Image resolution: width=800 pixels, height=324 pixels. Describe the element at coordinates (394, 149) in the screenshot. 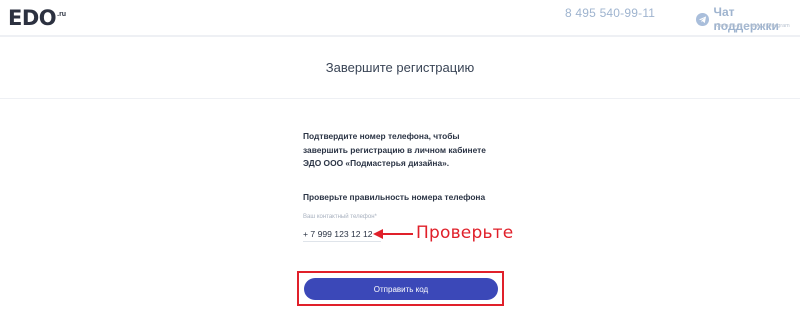

I see `intro-line: завершить регистрацию в личном кабинете` at that location.